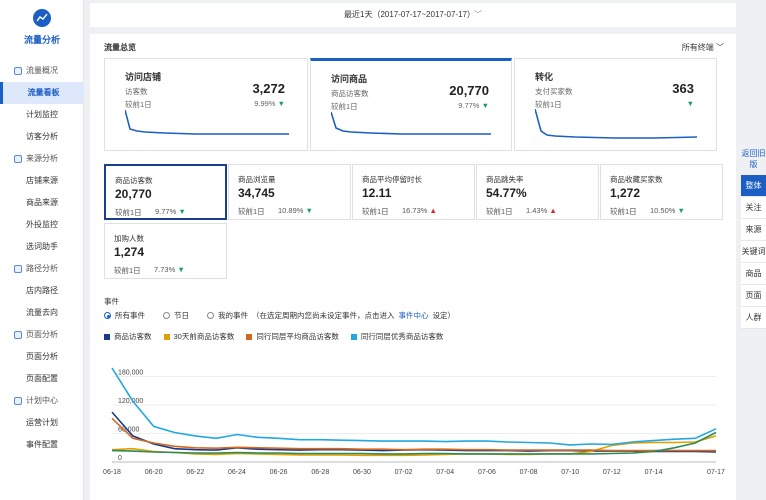 The height and width of the screenshot is (500, 766). I want to click on legend-item: 同行同层优秀商品访客数, so click(396, 336).